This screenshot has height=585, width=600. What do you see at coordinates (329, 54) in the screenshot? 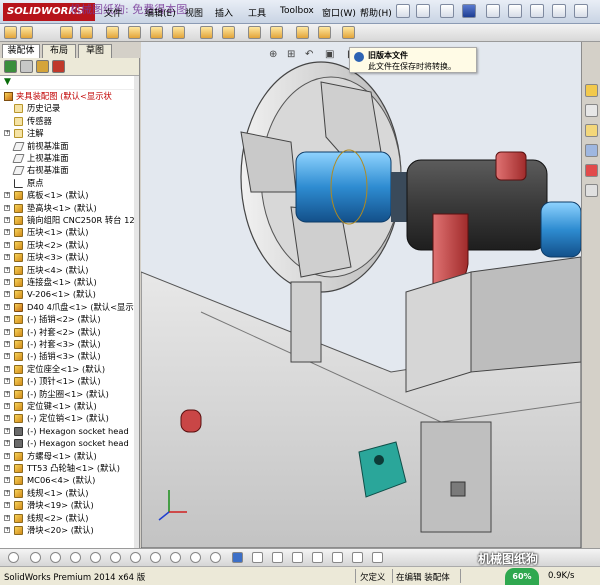
I see `section-view-icon: ▣` at bounding box center [329, 54].